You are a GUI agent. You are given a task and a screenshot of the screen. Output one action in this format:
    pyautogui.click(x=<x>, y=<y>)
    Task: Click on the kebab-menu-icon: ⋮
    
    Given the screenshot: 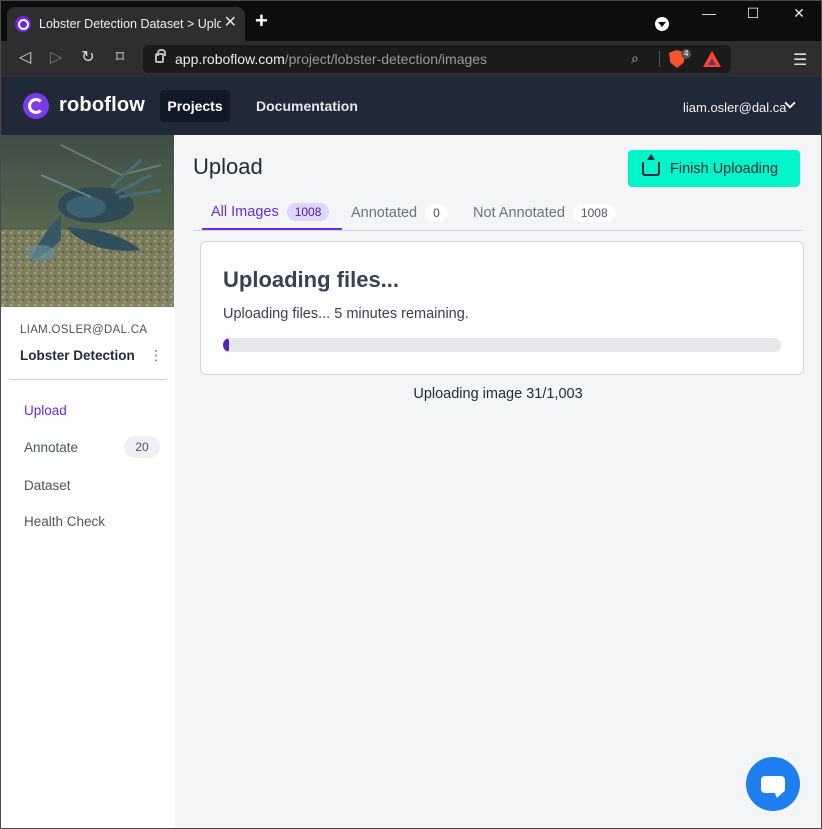 What is the action you would take?
    pyautogui.click(x=156, y=356)
    